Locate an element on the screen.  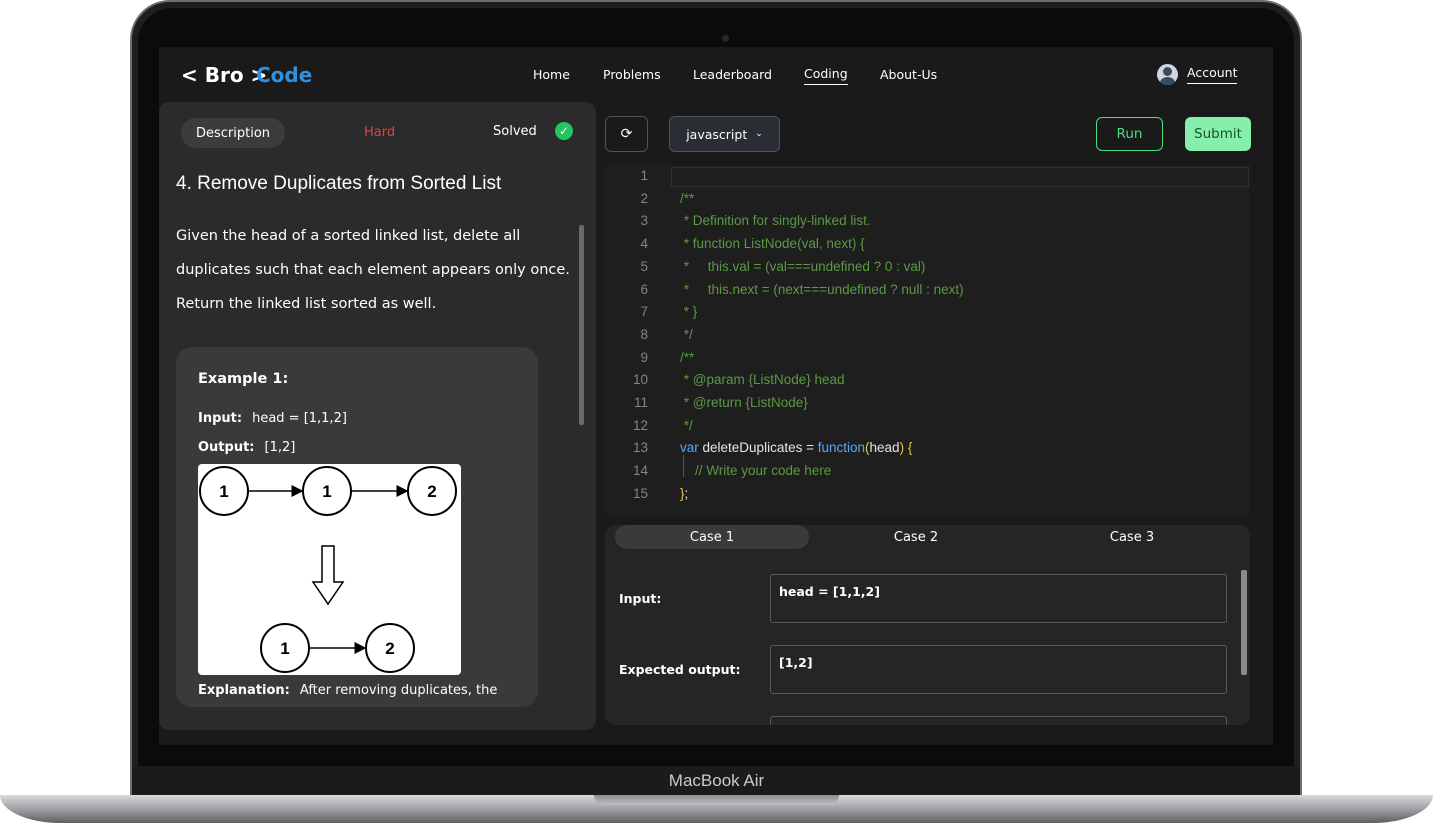
linked-list-diagram: 1 1 2 1 2 is located at coordinates (329, 569).